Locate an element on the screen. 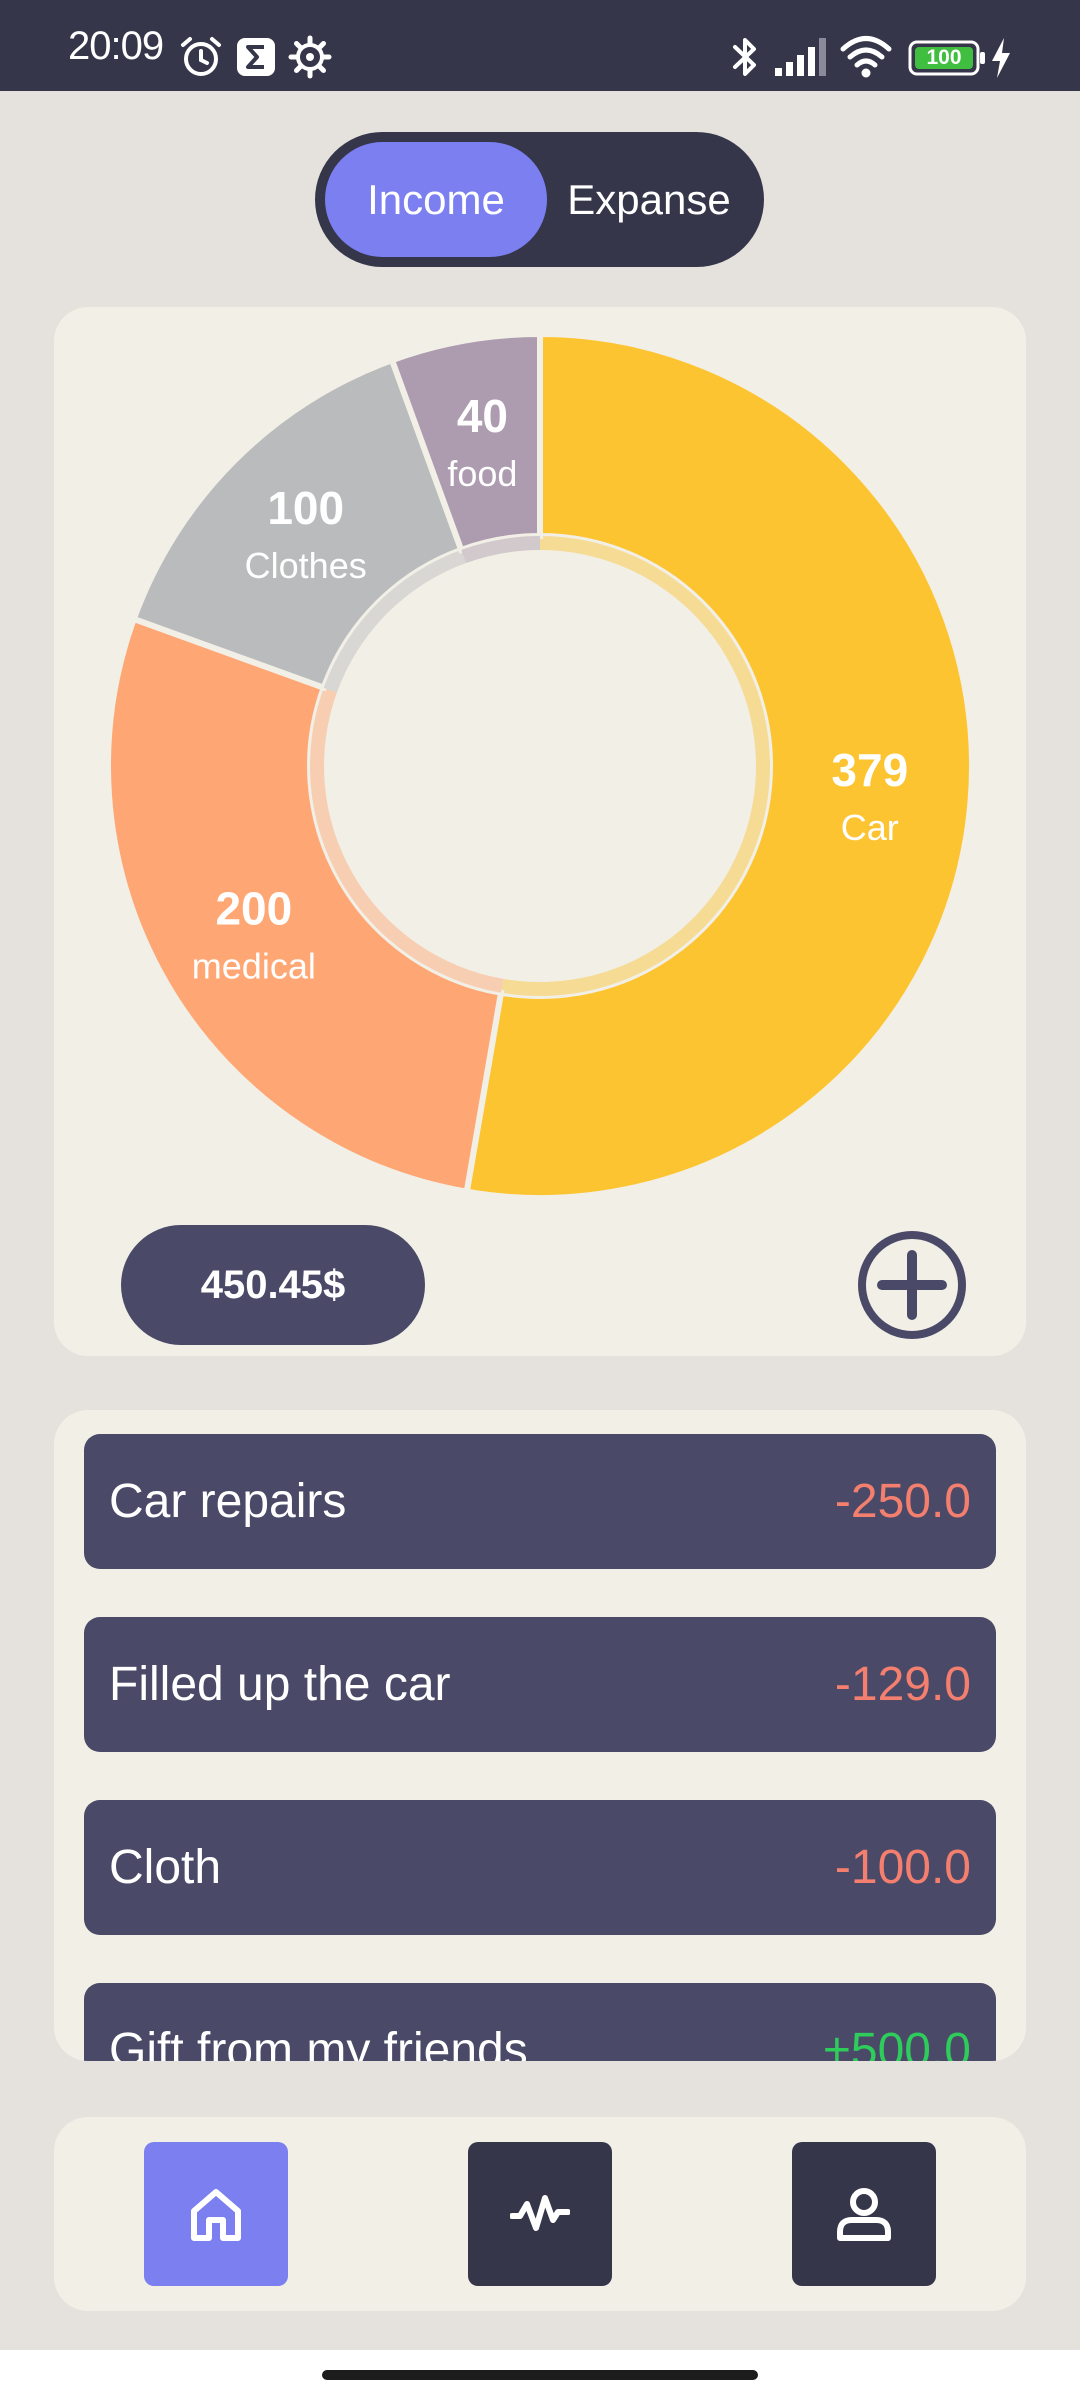  transaction-label: Car repairs is located at coordinates (228, 1501).